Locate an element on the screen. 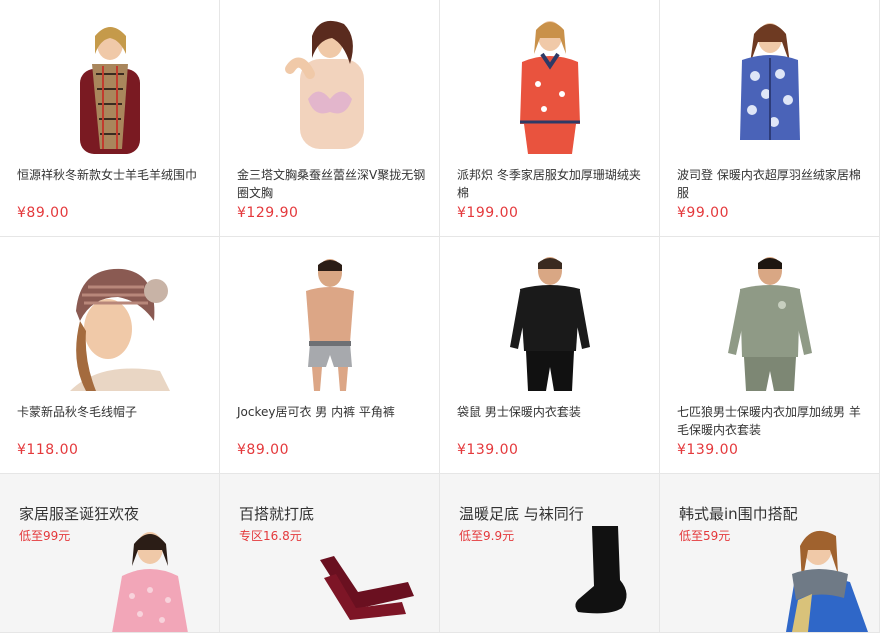 The image size is (880, 633). promo-subtitle: 低至59元 is located at coordinates (705, 536).